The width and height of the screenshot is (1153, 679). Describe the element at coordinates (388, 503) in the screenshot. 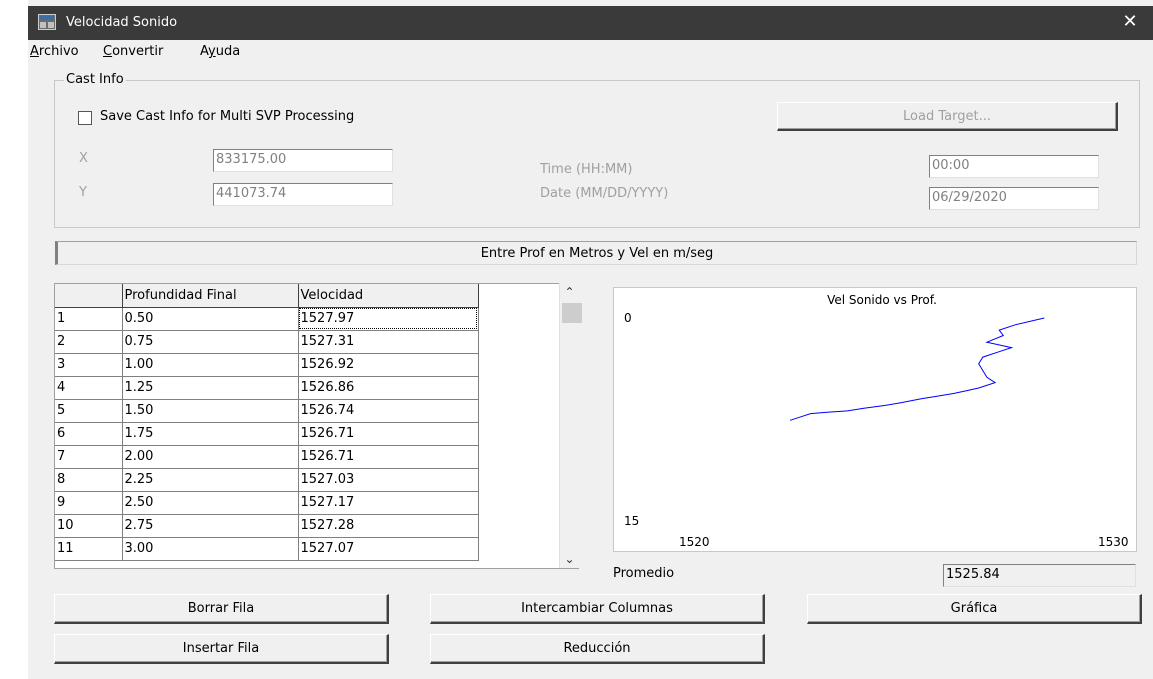

I see `cell-velocidad: 1527.17` at that location.